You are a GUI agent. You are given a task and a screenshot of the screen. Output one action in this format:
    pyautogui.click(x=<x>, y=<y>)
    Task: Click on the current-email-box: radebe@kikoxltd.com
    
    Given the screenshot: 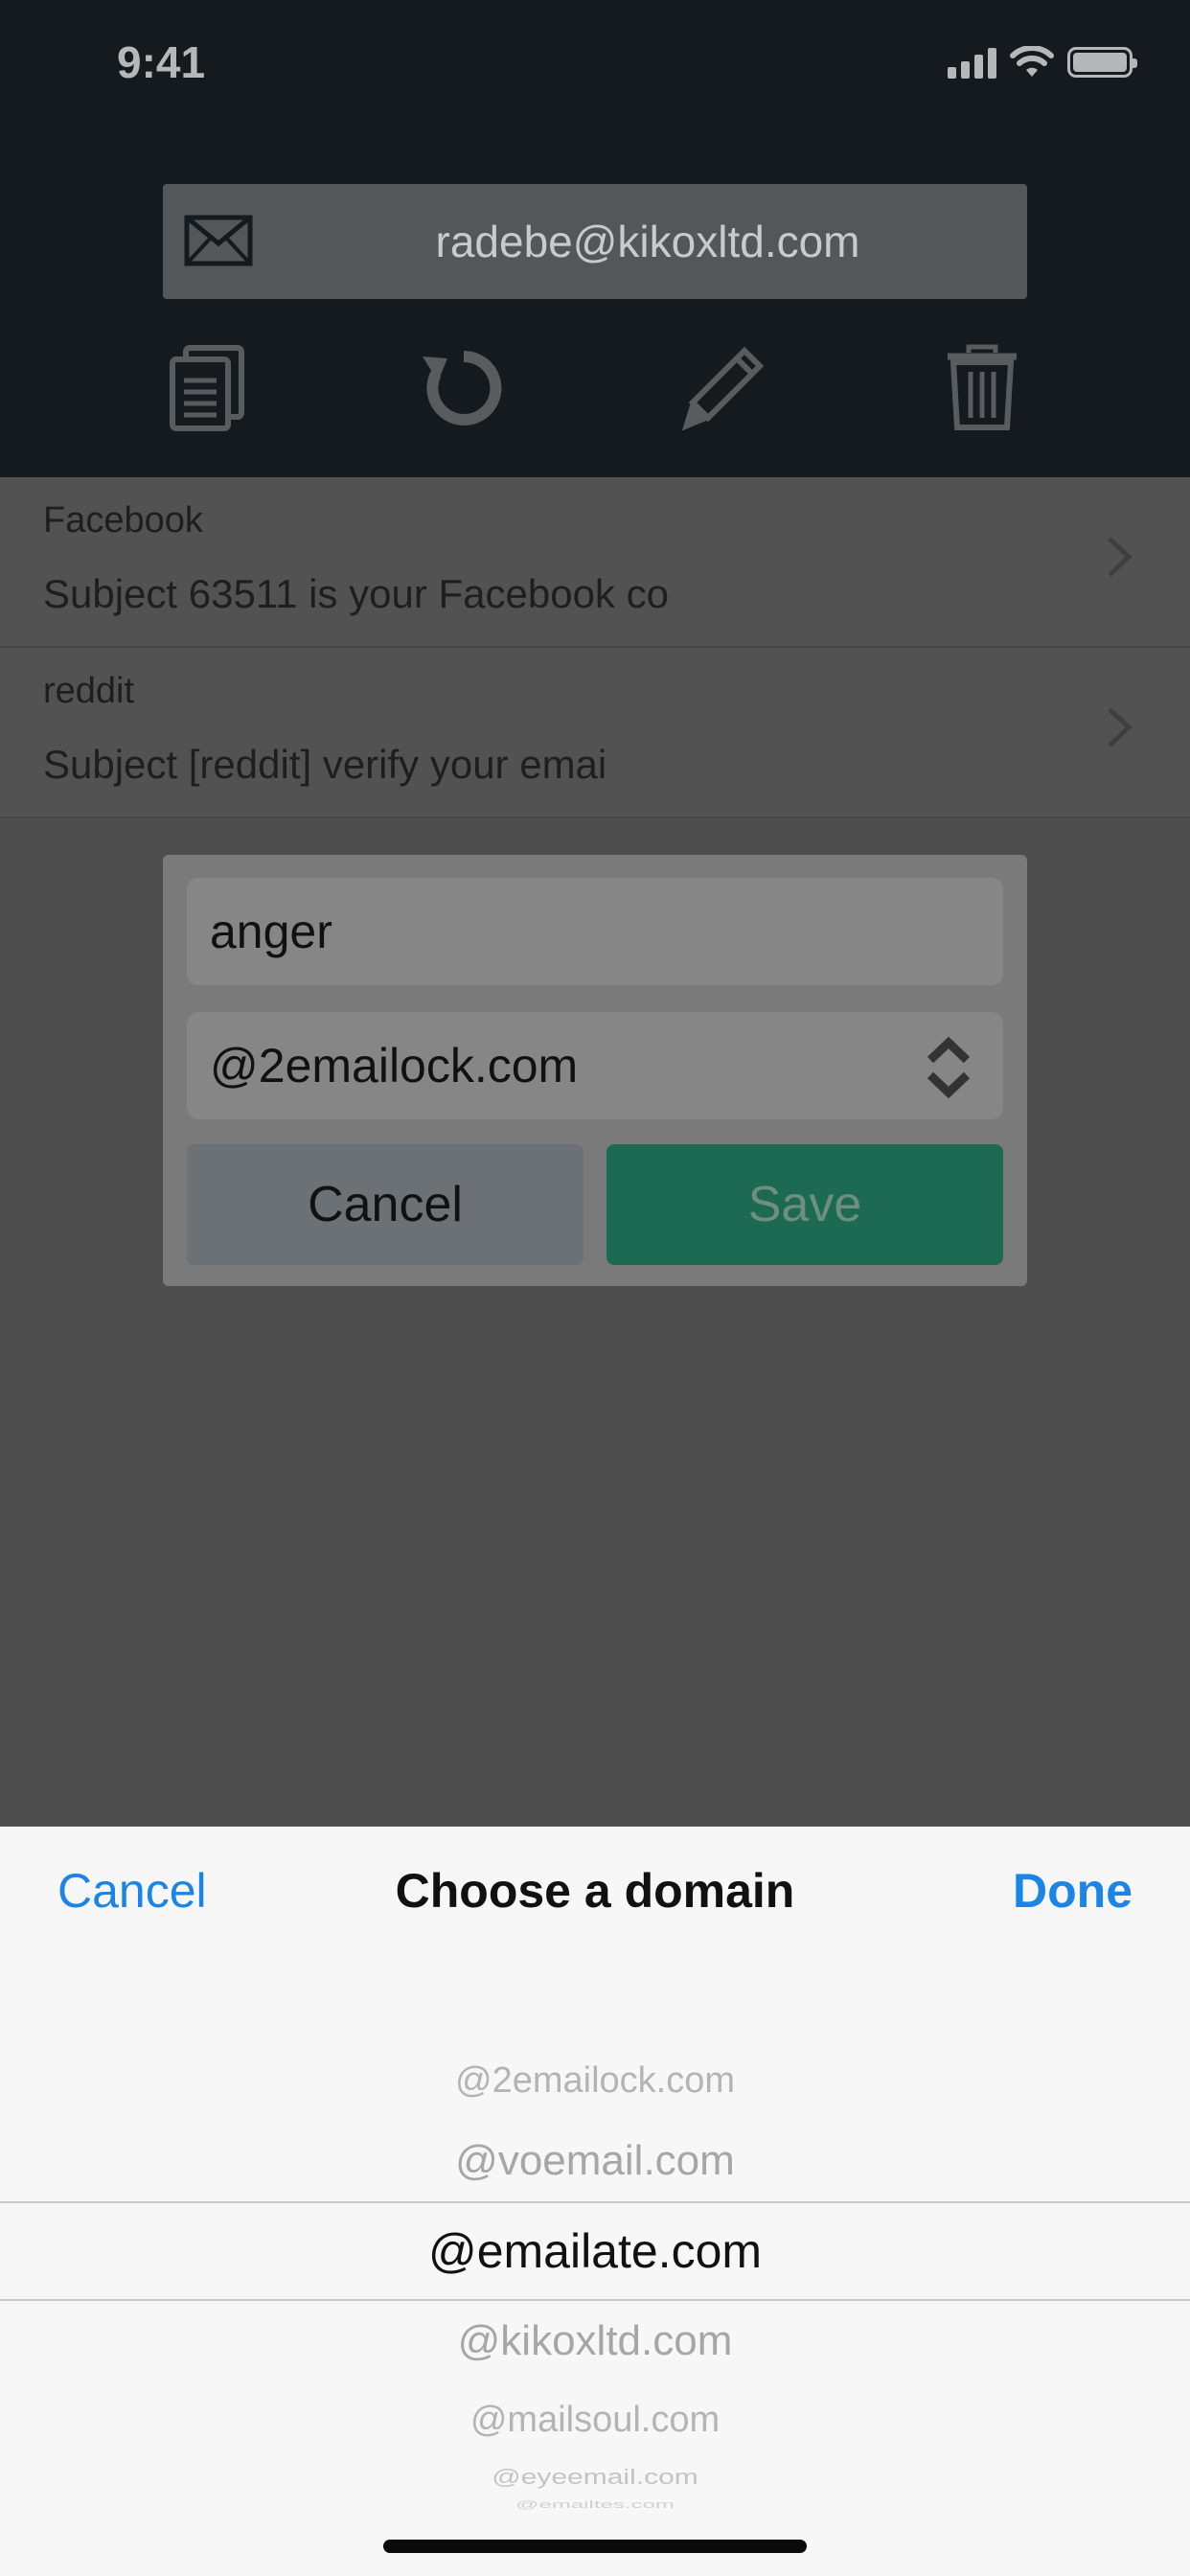 What is the action you would take?
    pyautogui.click(x=595, y=241)
    